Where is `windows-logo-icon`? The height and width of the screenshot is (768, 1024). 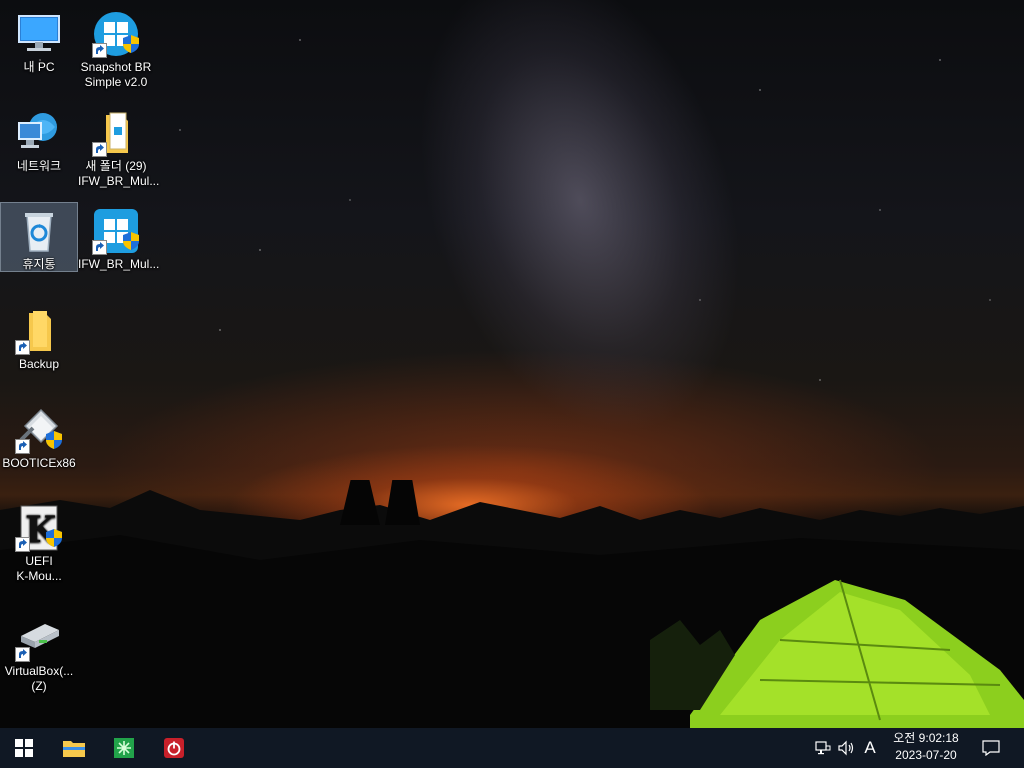
windows-logo-icon is located at coordinates (24, 748).